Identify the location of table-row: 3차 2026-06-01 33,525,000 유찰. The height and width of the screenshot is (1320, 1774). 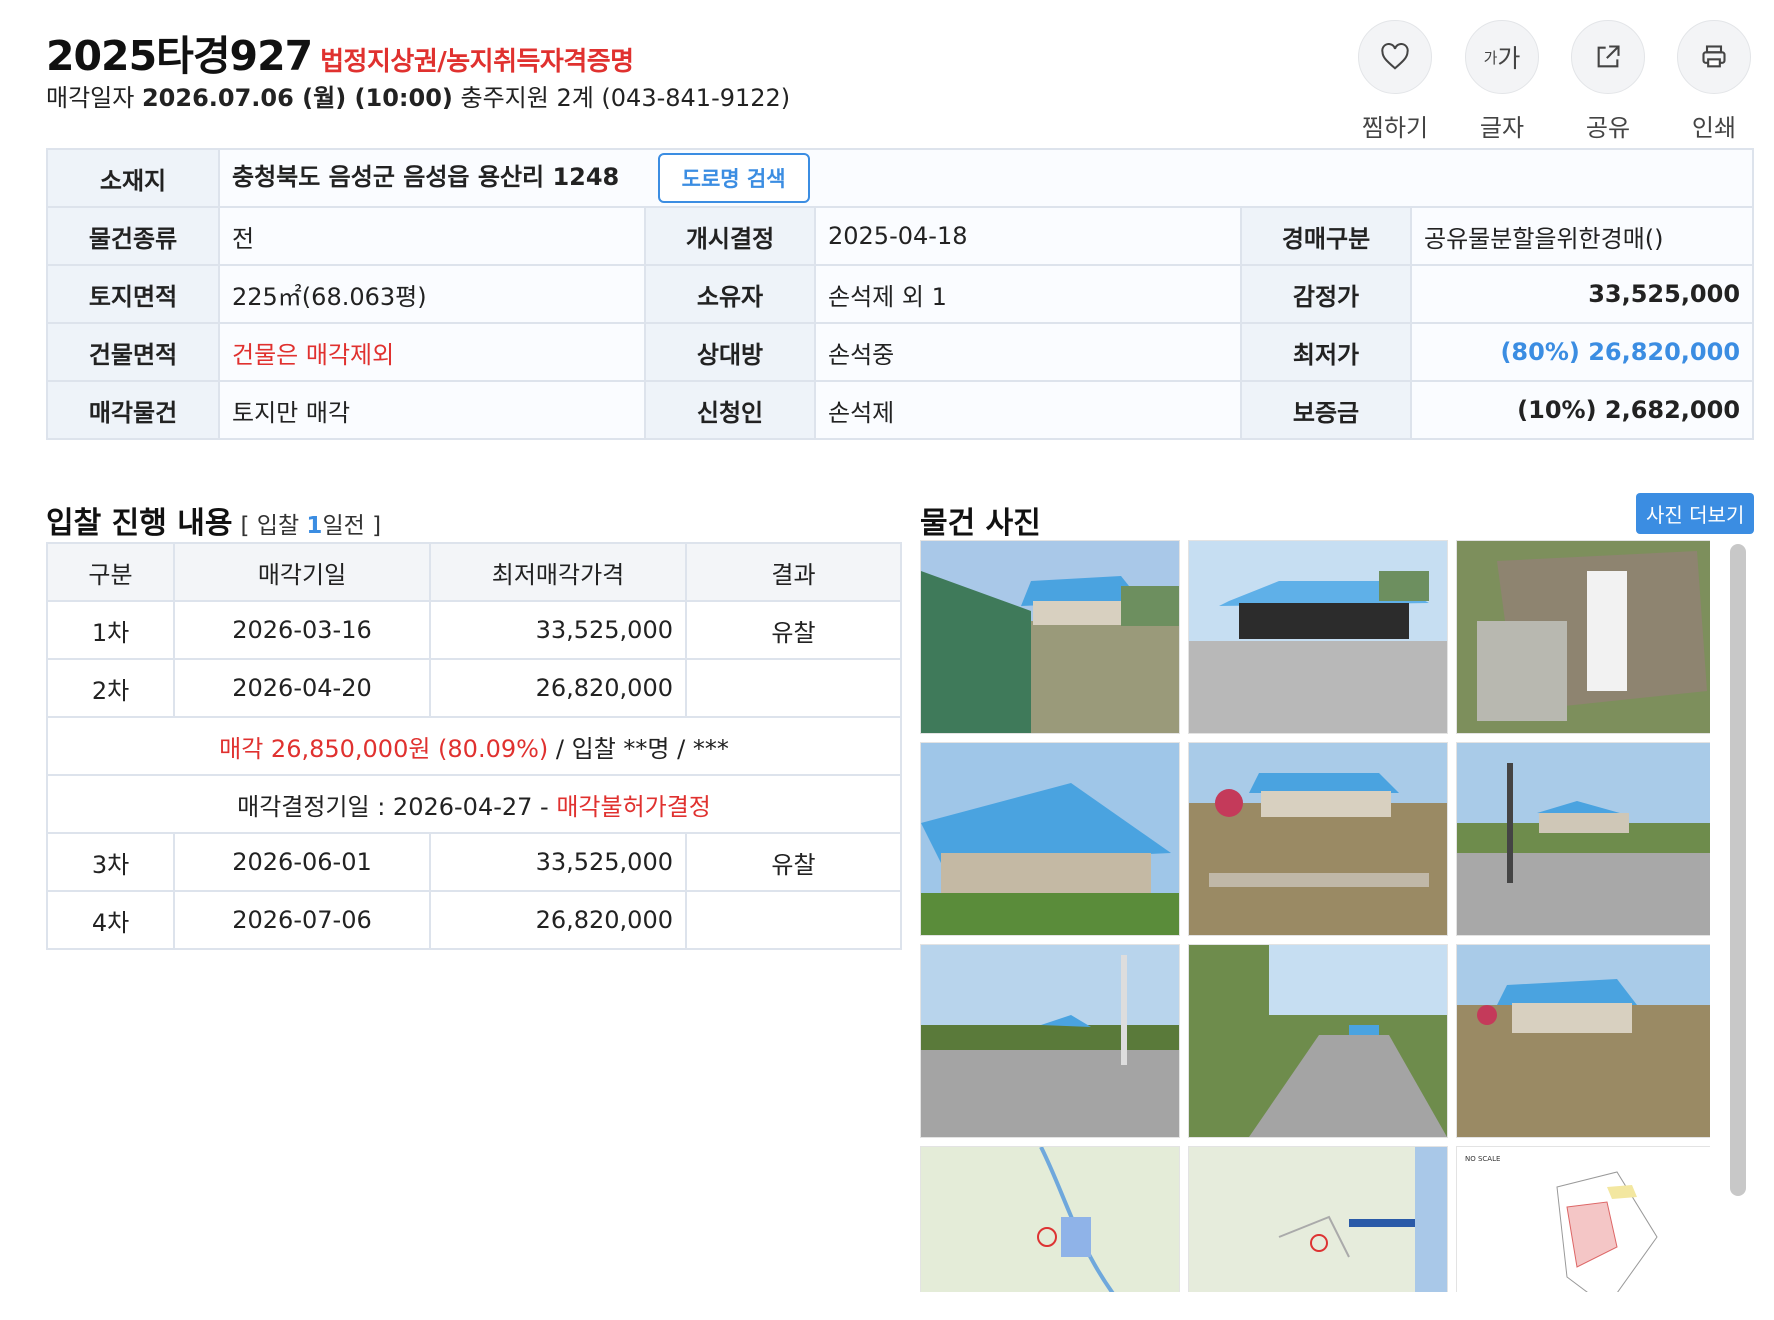
(474, 862).